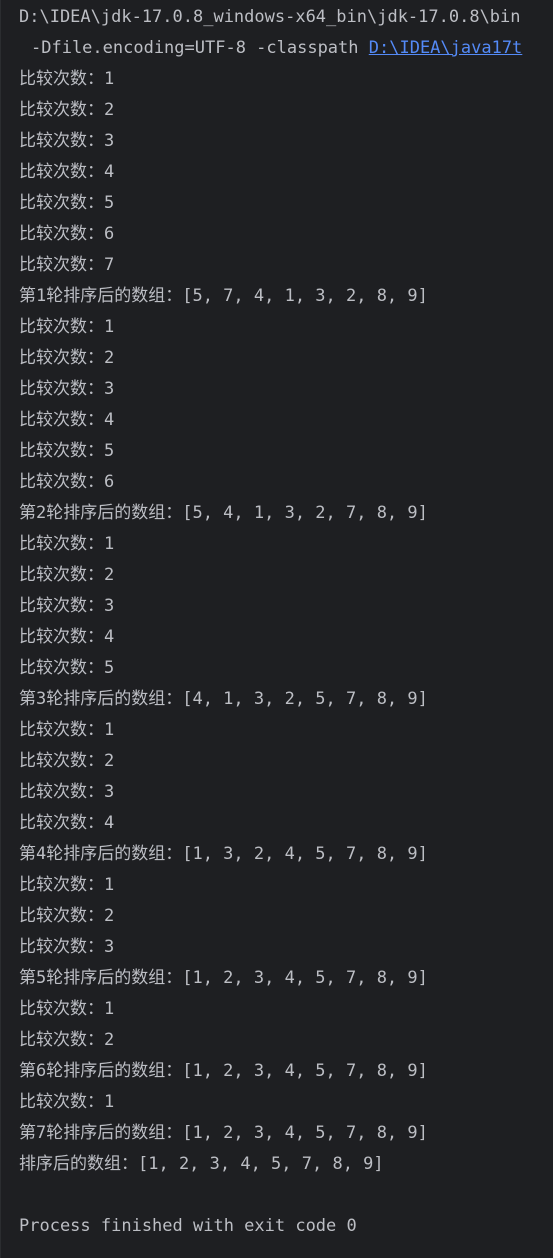  Describe the element at coordinates (223, 1071) in the screenshot. I see `console-output-line: 第6轮排序后的数组：[1, 2, 3, 4, 5, 7, 8, 9]` at that location.